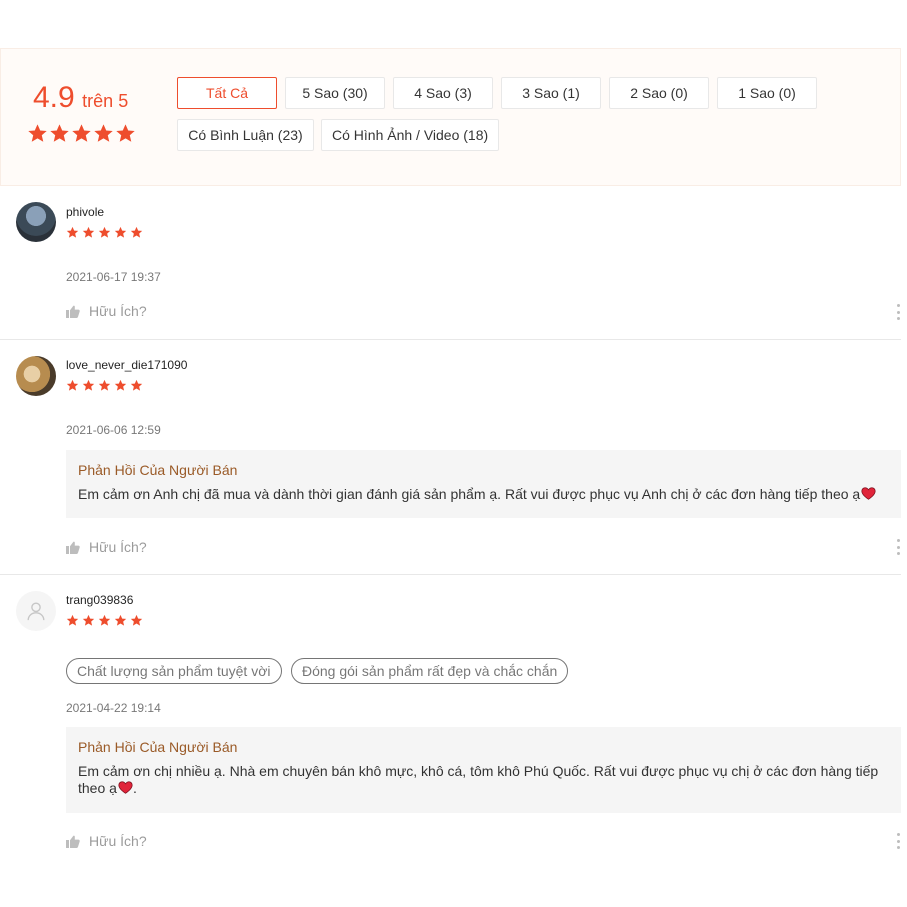 This screenshot has width=907, height=907. What do you see at coordinates (134, 788) in the screenshot?
I see `seller-reply-line-2-end: .` at bounding box center [134, 788].